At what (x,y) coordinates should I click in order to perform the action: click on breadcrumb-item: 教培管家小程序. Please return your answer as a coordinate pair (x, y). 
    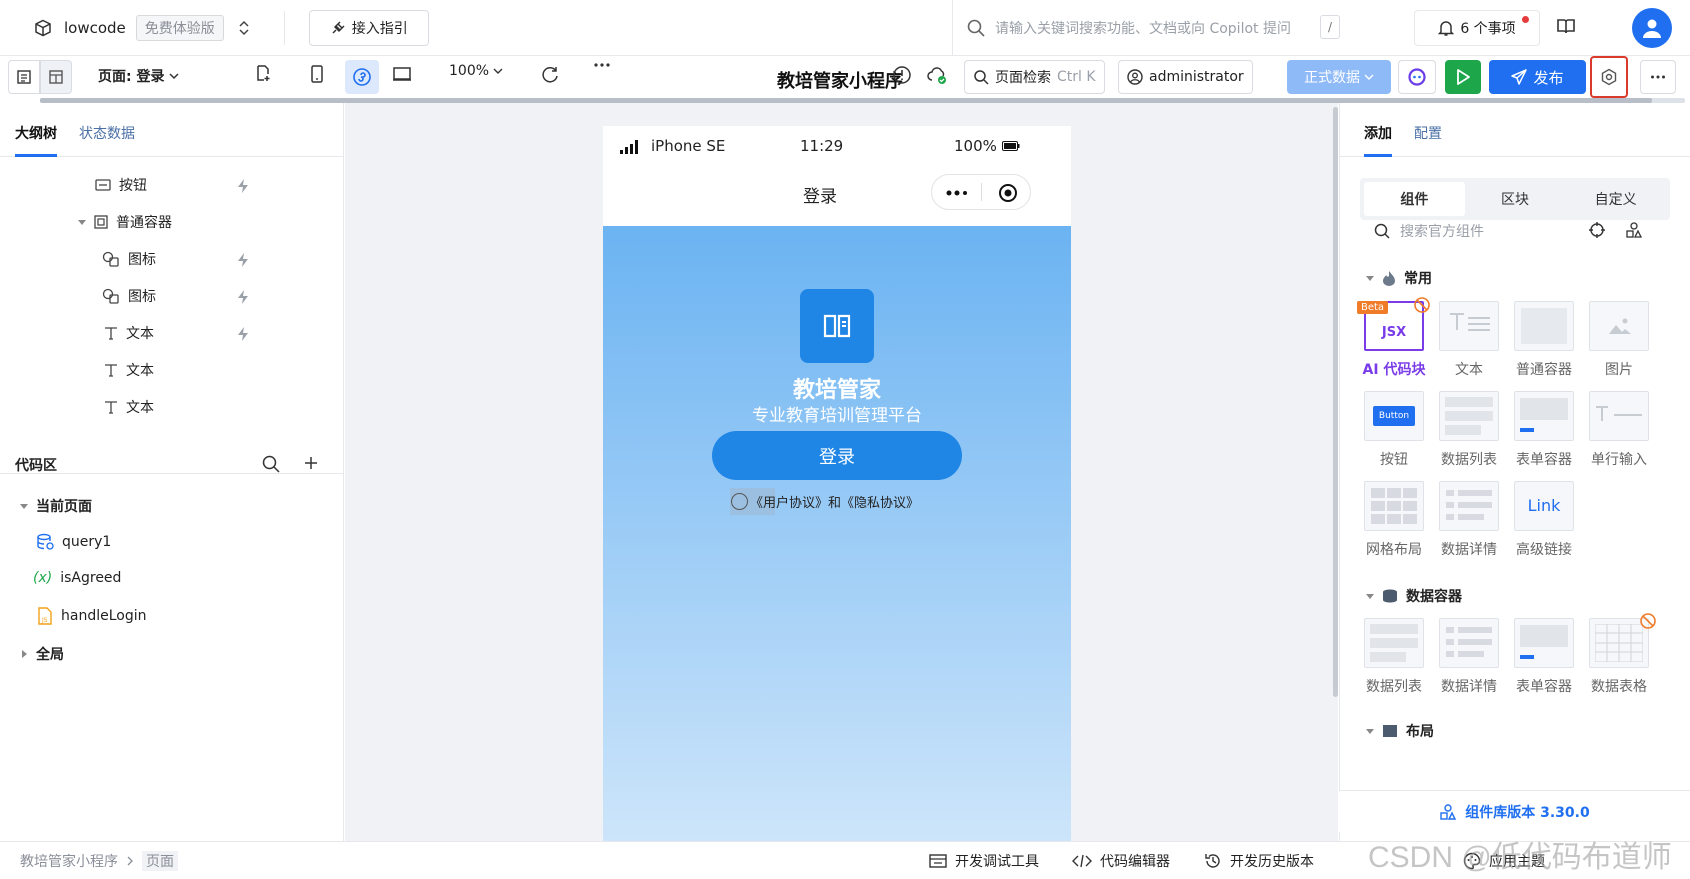
    Looking at the image, I should click on (69, 861).